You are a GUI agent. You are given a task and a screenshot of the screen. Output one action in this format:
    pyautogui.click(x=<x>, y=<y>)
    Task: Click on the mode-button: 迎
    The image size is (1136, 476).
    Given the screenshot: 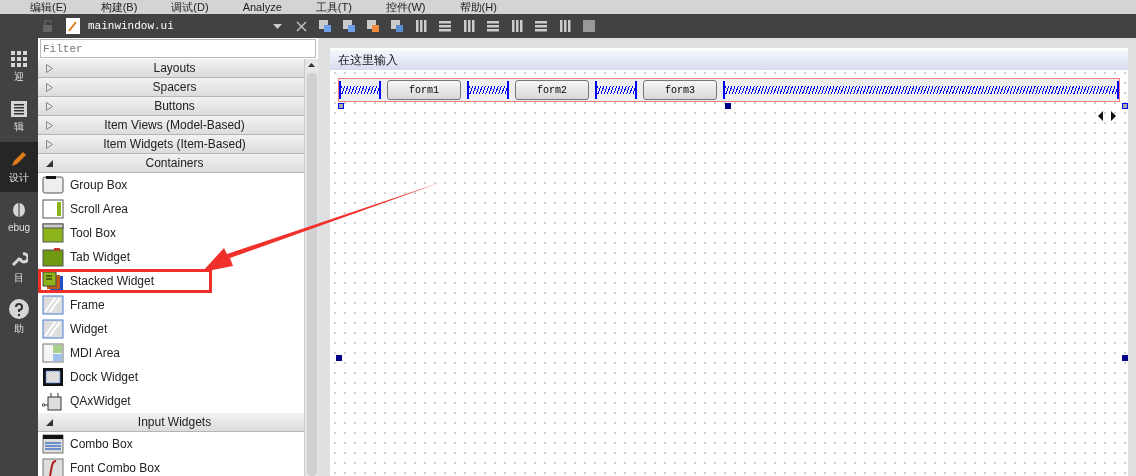 What is the action you would take?
    pyautogui.click(x=19, y=67)
    